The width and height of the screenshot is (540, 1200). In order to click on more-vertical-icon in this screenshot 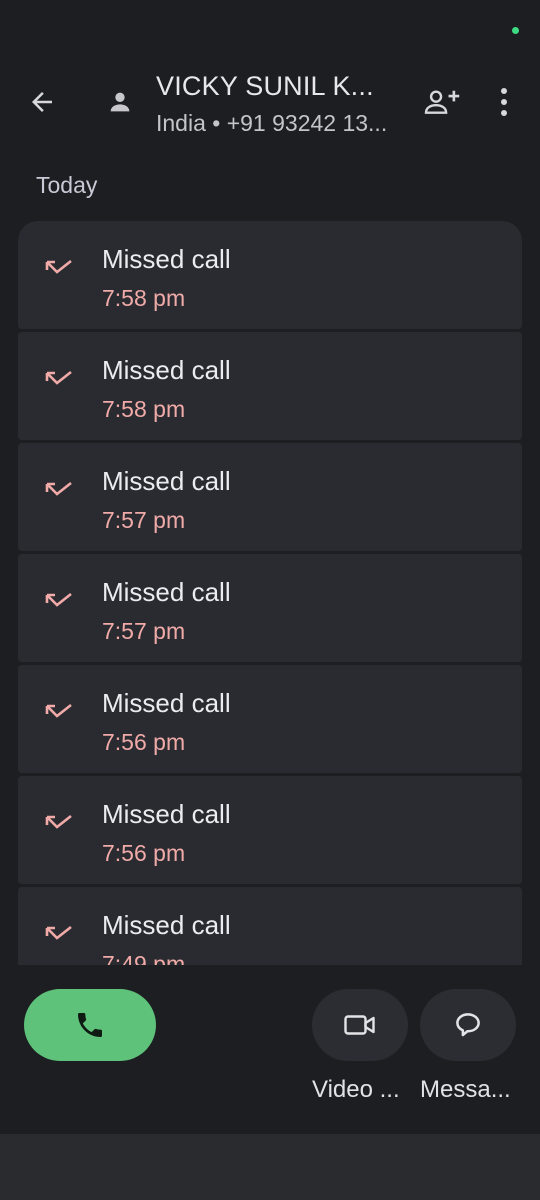, I will do `click(504, 102)`.